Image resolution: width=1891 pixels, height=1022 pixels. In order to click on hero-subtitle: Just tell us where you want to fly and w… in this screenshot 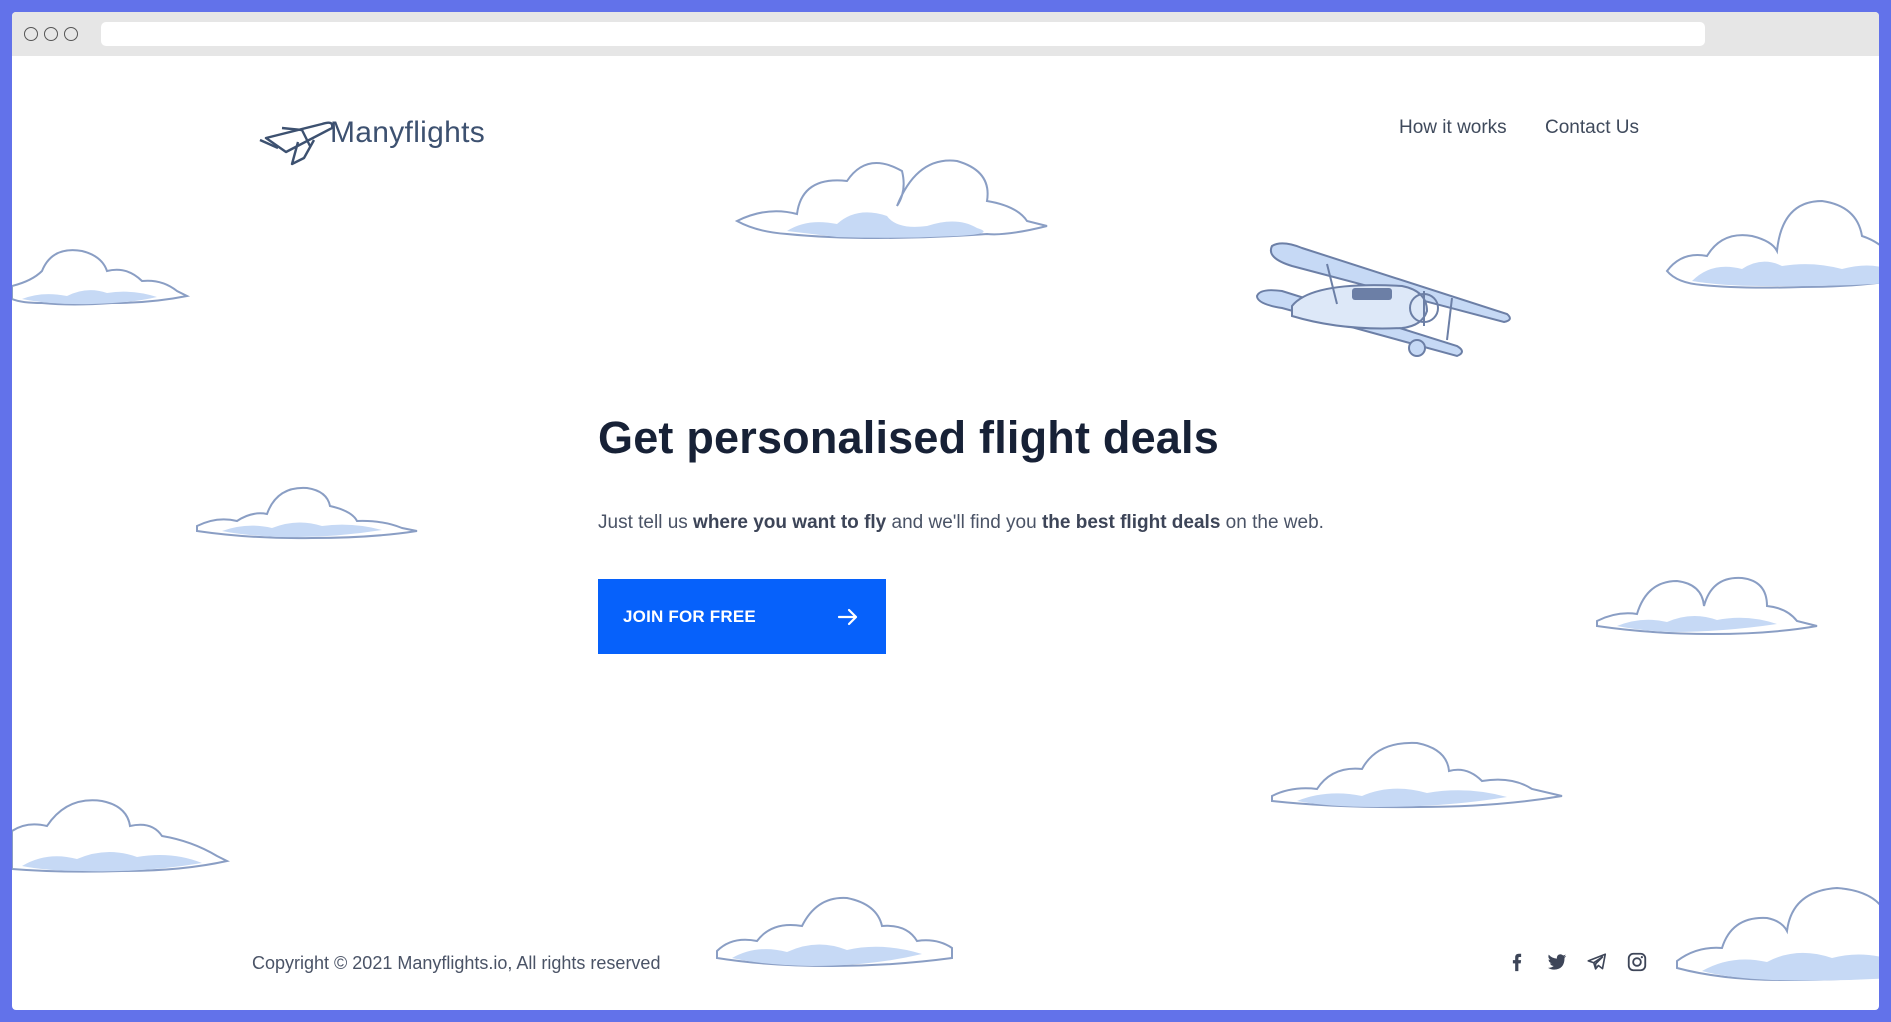, I will do `click(961, 523)`.